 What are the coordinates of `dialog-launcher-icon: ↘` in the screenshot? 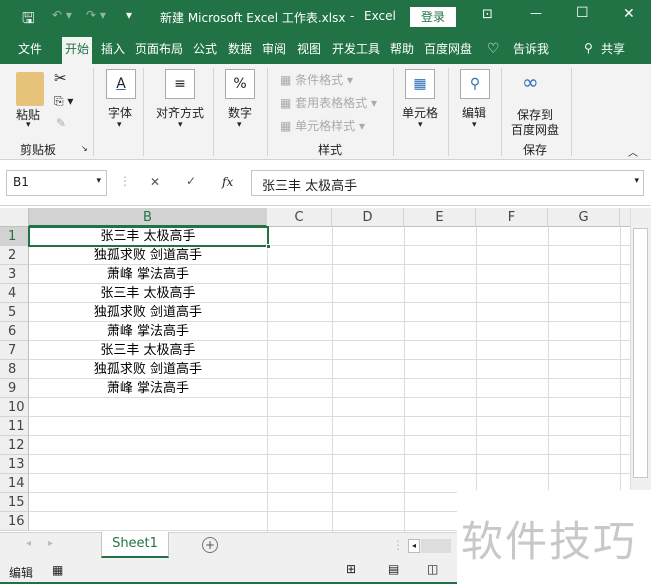 It's located at (84, 148).